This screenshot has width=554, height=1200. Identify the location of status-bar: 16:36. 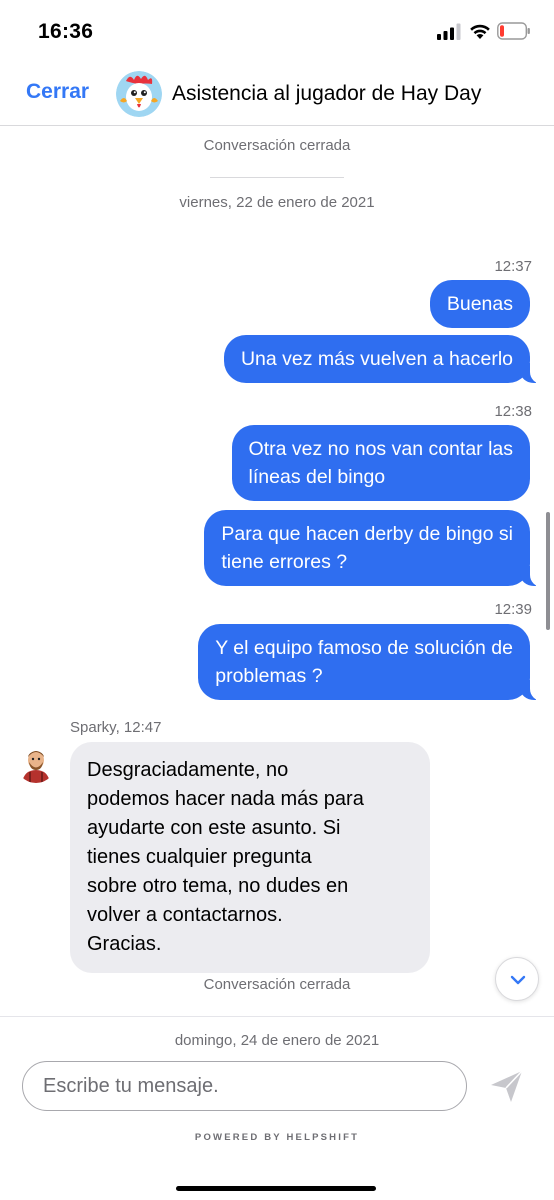
(277, 31).